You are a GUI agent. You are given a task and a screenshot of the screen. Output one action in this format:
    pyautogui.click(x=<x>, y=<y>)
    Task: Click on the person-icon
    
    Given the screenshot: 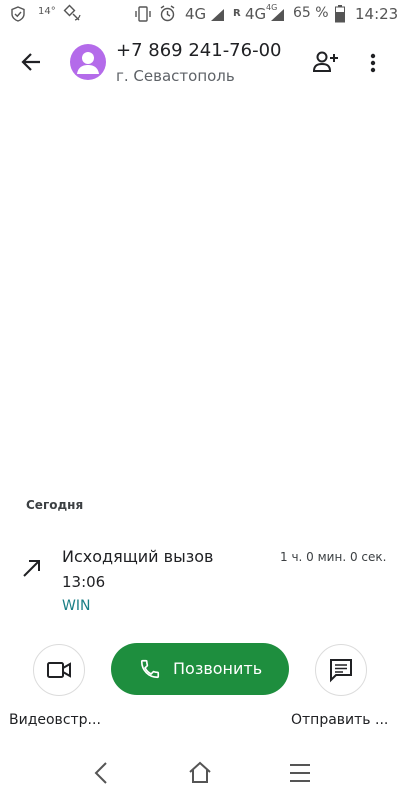 What is the action you would take?
    pyautogui.click(x=88, y=63)
    